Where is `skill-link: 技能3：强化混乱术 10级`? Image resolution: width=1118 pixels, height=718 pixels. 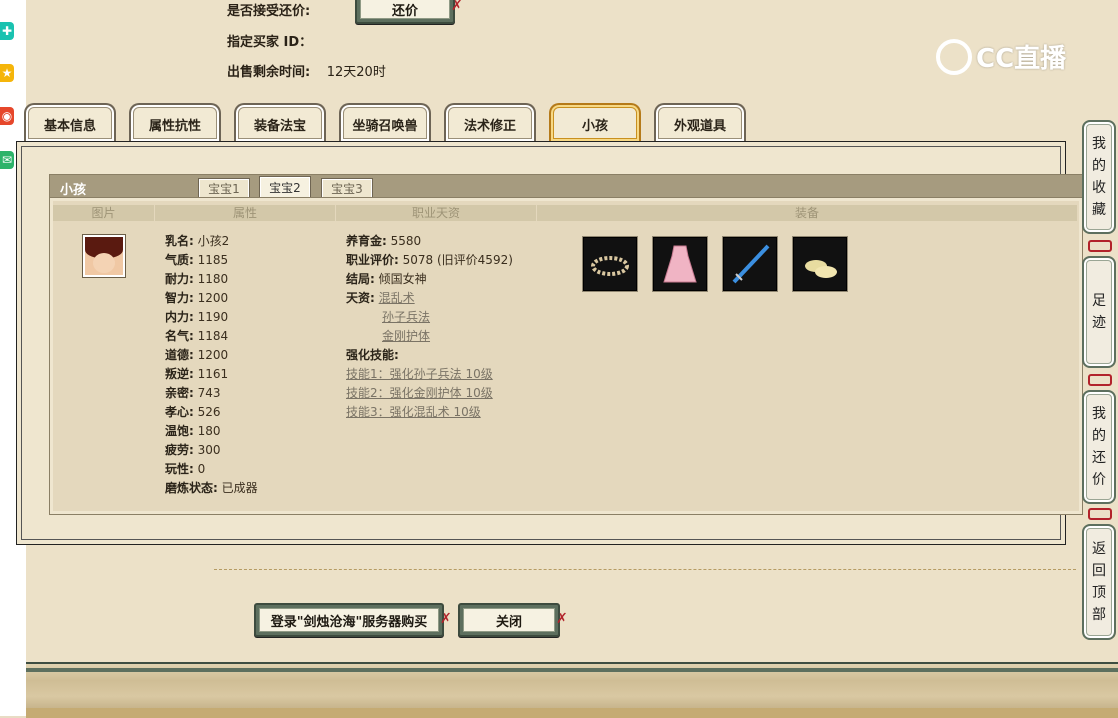
skill-link: 技能3：强化混乱术 10级 is located at coordinates (413, 412).